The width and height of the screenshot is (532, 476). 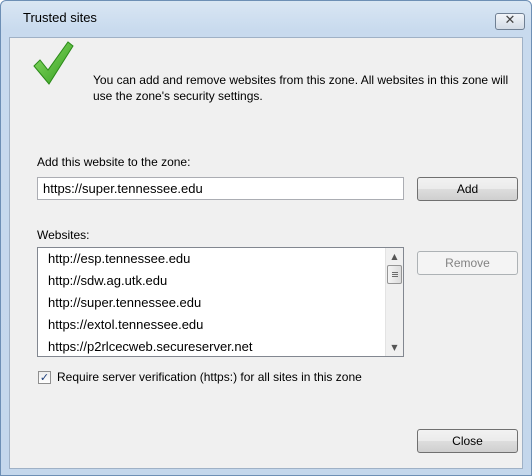 What do you see at coordinates (266, 19) in the screenshot?
I see `title-bar: Trusted sites ✕` at bounding box center [266, 19].